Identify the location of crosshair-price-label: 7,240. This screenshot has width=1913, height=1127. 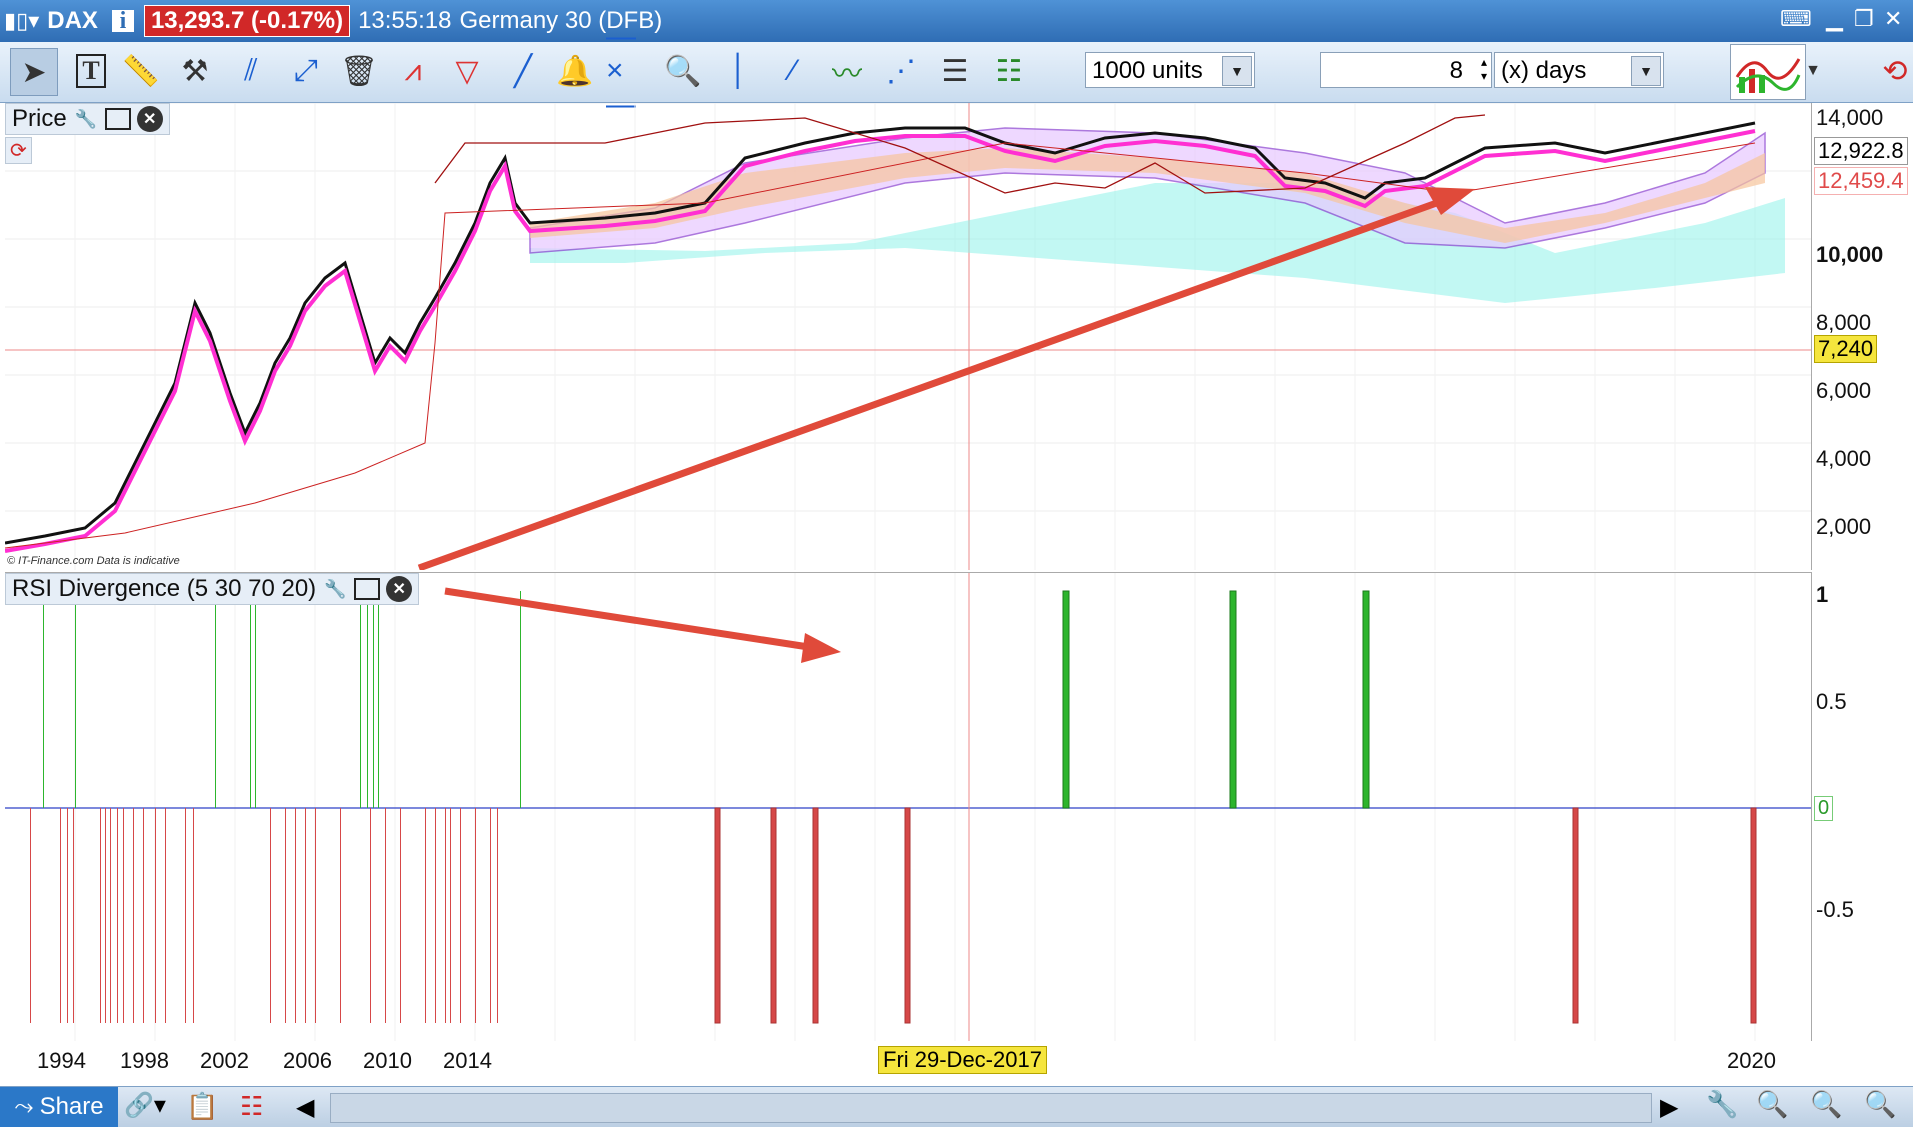
(1846, 349).